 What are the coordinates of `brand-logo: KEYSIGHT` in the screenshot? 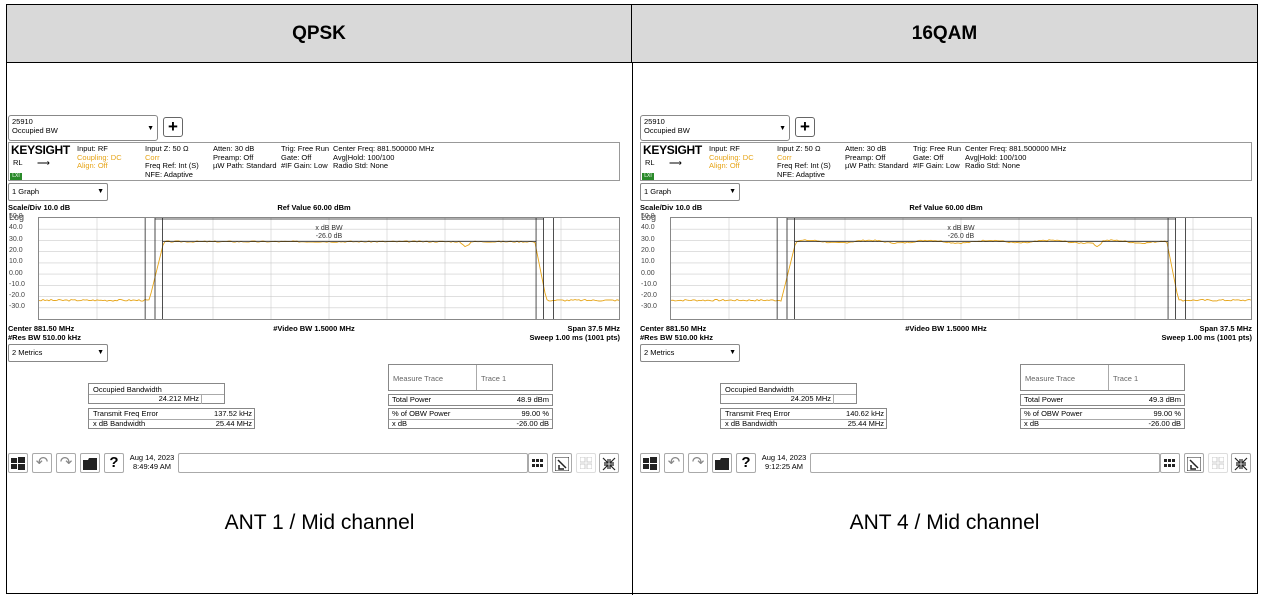 It's located at (40, 150).